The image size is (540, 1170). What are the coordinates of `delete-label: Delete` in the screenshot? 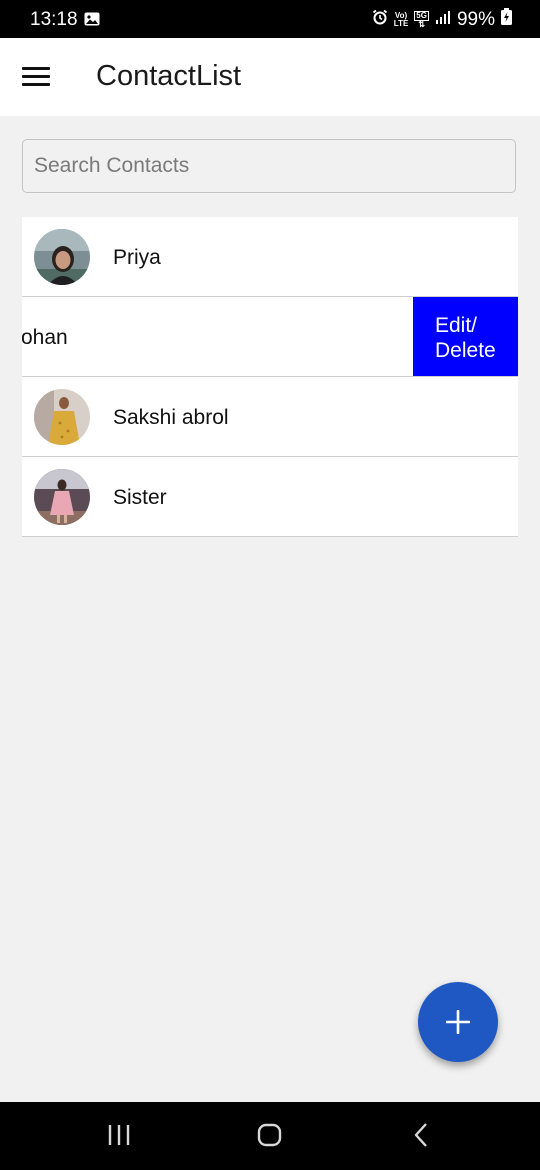 It's located at (465, 350).